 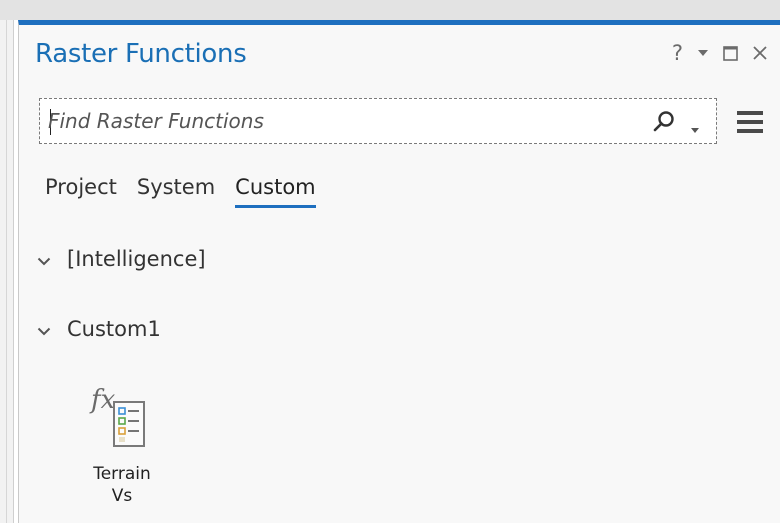 What do you see at coordinates (677, 53) in the screenshot?
I see `help-button: ?` at bounding box center [677, 53].